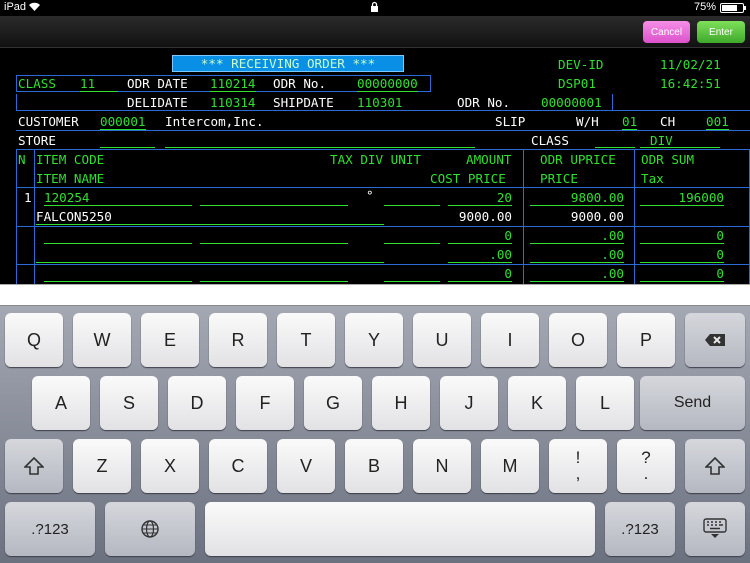 The height and width of the screenshot is (563, 750). Describe the element at coordinates (646, 340) in the screenshot. I see `key-p: P` at that location.